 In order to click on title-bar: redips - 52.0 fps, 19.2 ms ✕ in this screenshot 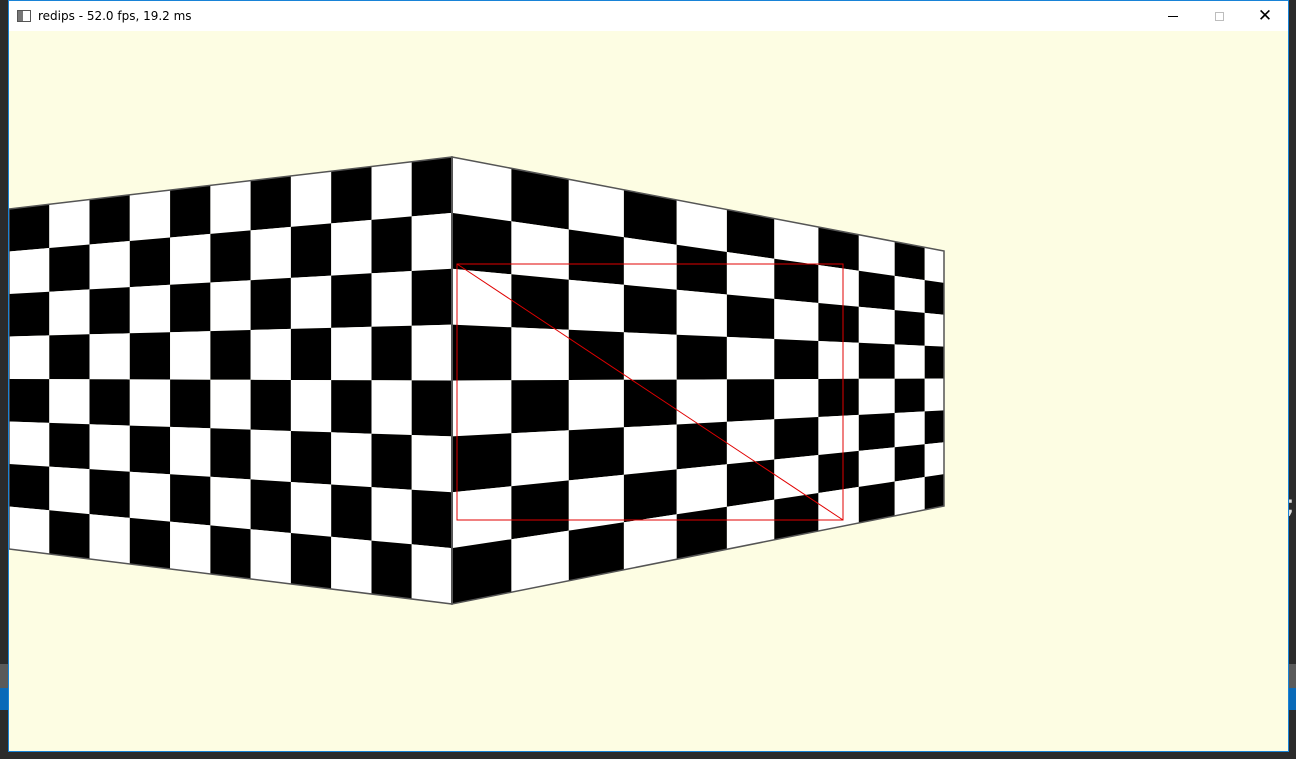, I will do `click(648, 16)`.